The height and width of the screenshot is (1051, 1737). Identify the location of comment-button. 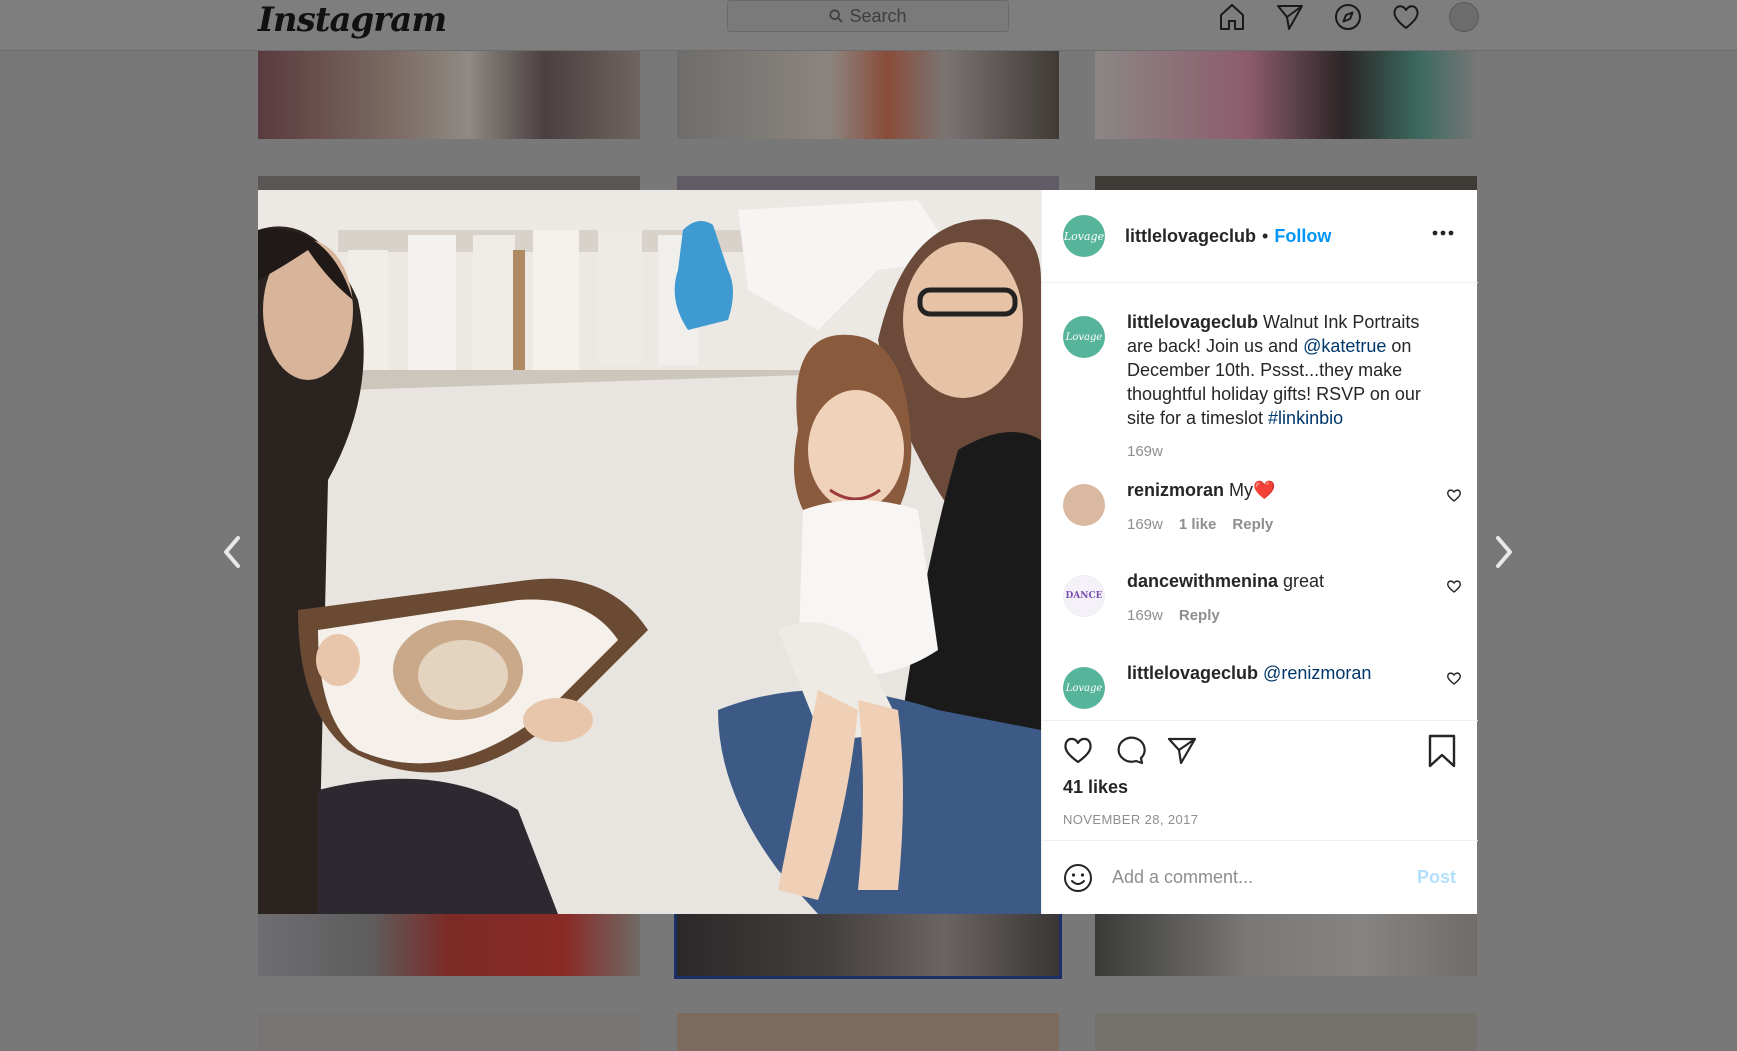
(1130, 750).